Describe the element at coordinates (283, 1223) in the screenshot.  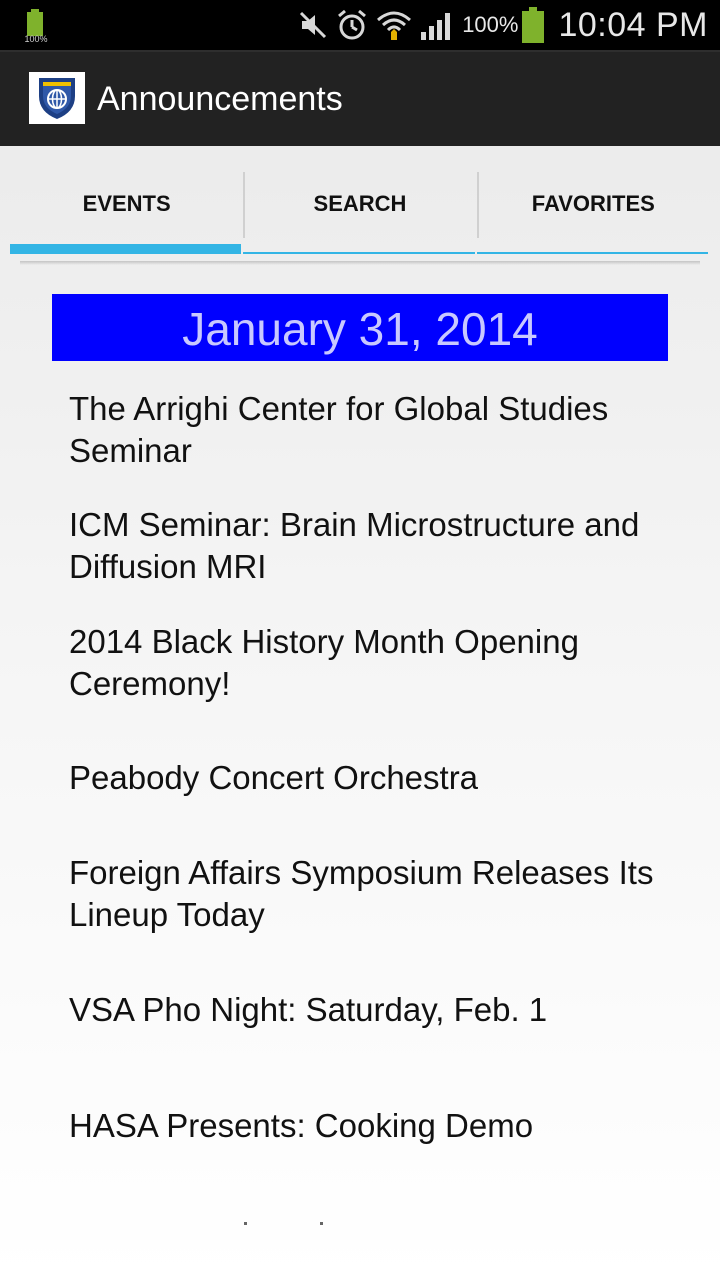
I see `scroll-fade-remnant` at that location.